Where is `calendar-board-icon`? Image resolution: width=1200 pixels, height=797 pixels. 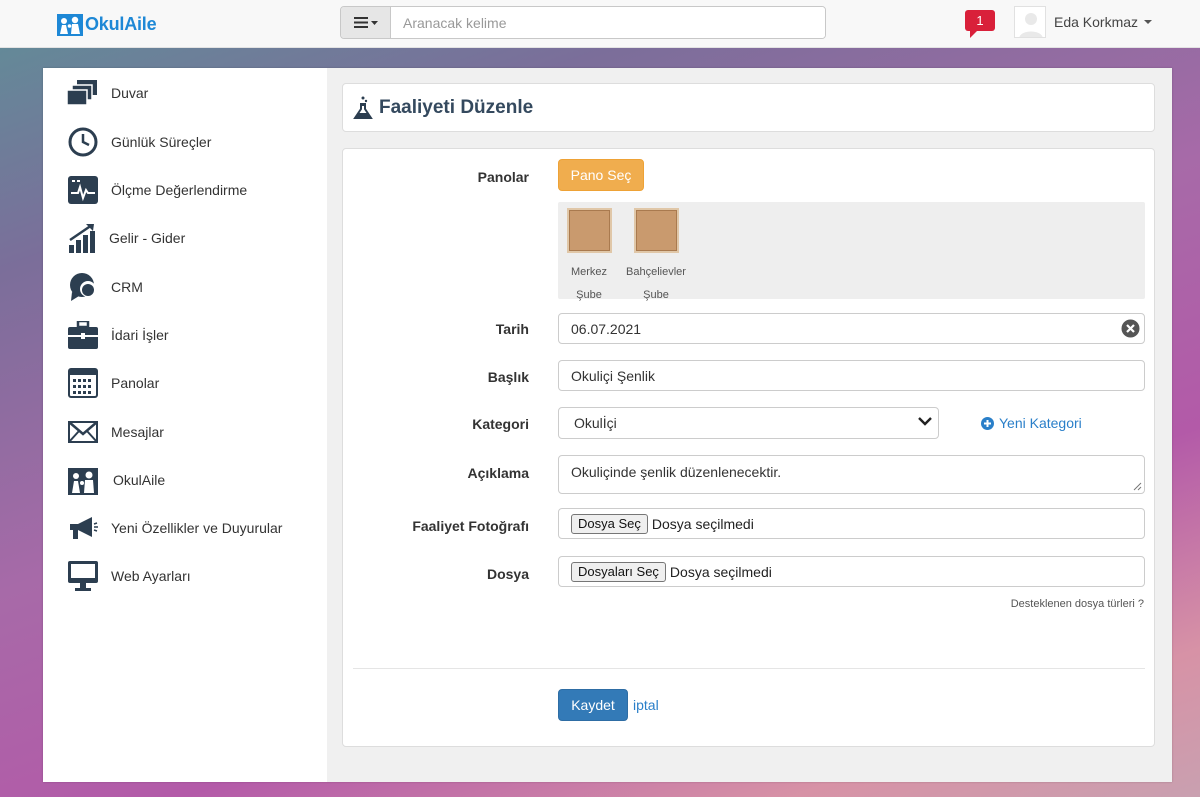 calendar-board-icon is located at coordinates (83, 383).